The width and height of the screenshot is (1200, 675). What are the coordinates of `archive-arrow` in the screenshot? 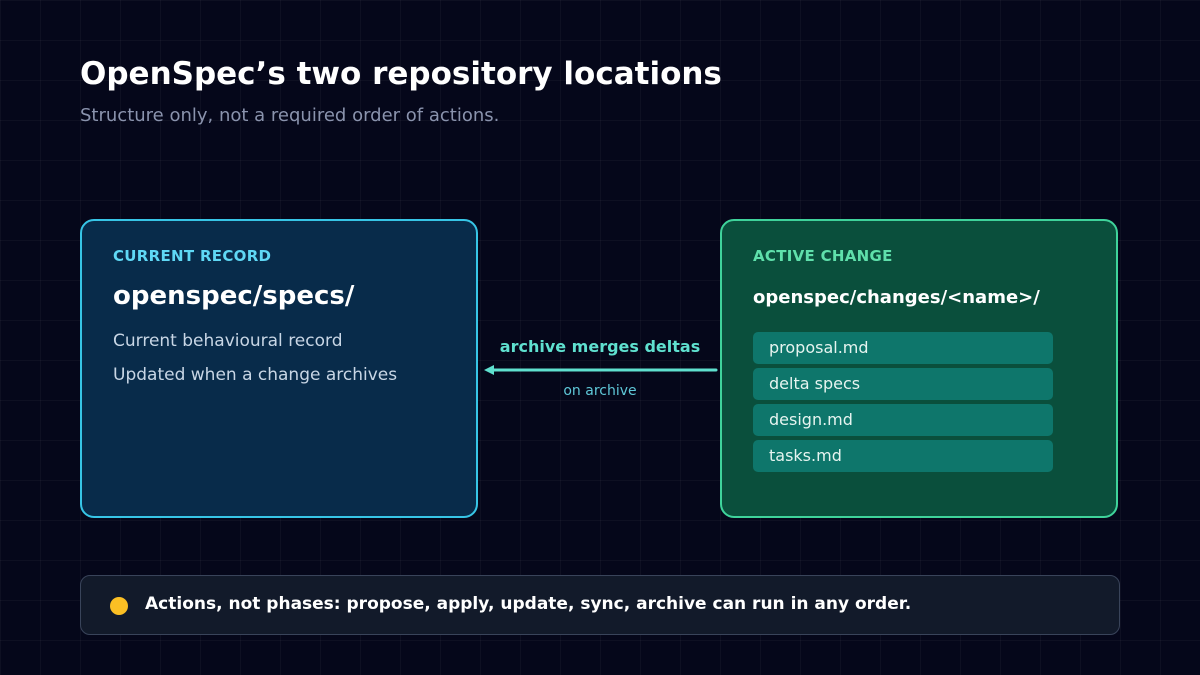 It's located at (601, 370).